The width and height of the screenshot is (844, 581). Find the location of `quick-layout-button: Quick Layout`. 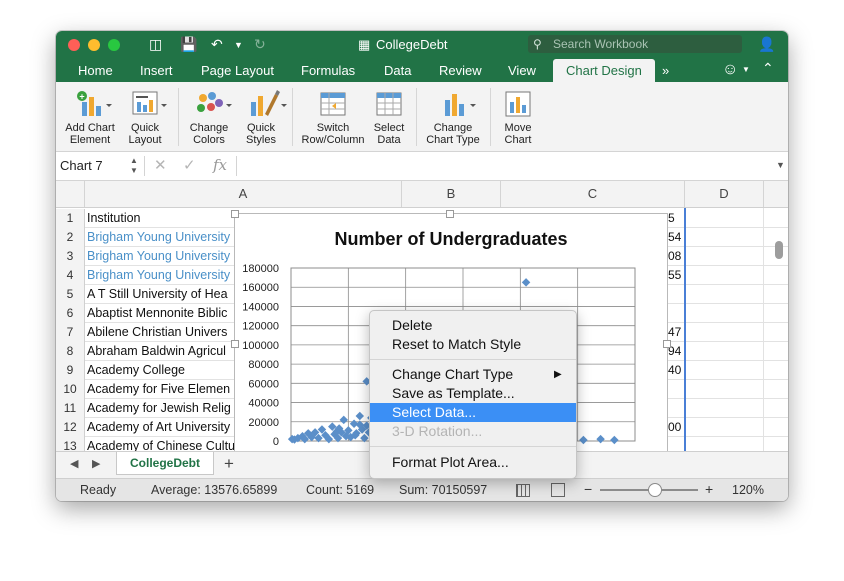

quick-layout-button: Quick Layout is located at coordinates (145, 118).